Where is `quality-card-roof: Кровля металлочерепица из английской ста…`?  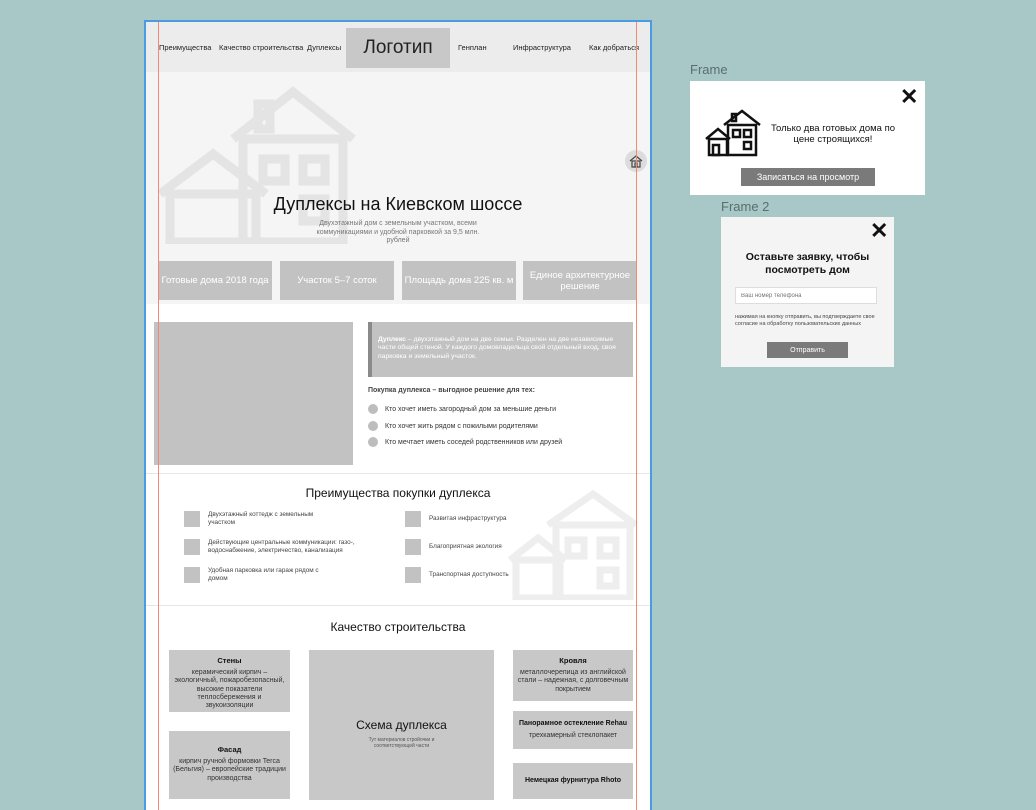
quality-card-roof: Кровля металлочерепица из английской ста… is located at coordinates (573, 675).